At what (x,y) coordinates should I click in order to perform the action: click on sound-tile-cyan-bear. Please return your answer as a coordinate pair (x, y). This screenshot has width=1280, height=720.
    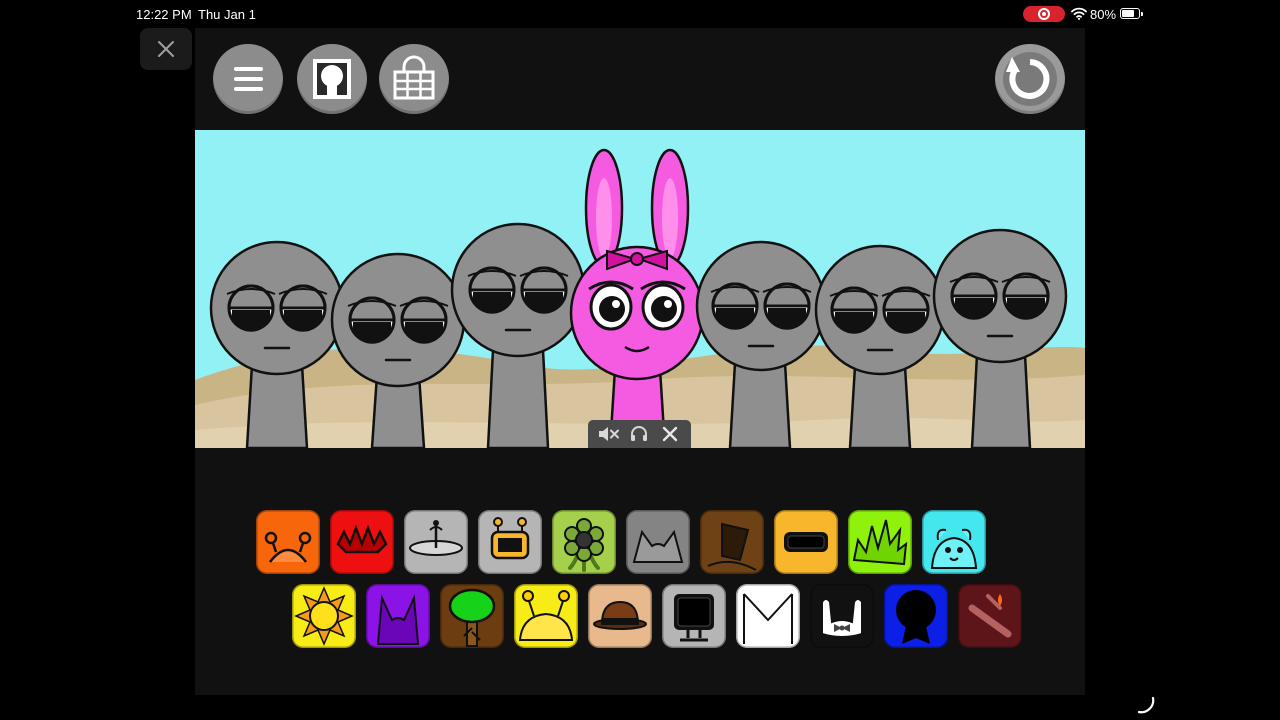
    Looking at the image, I should click on (954, 542).